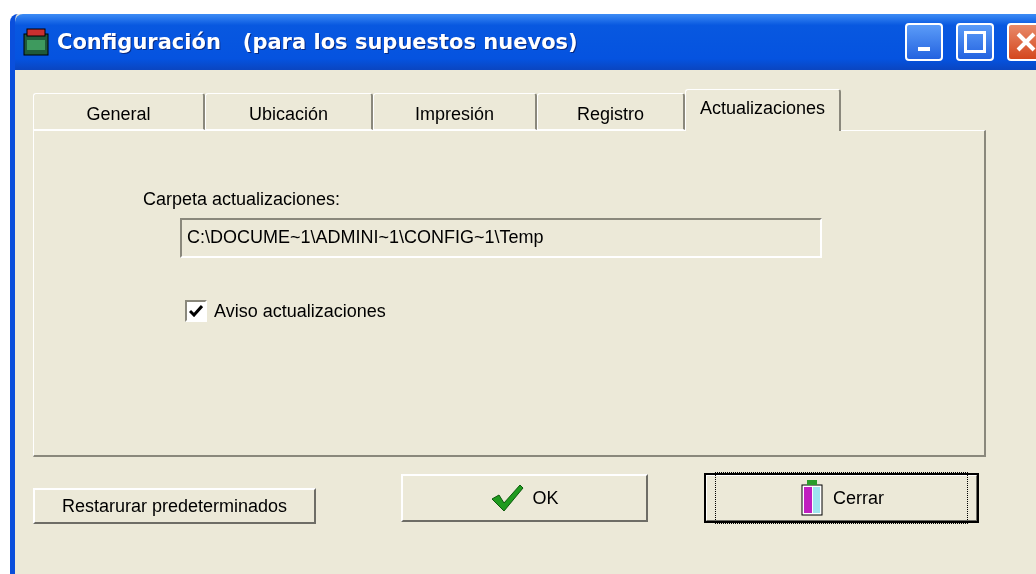  What do you see at coordinates (455, 111) in the screenshot?
I see `tab: Impresión` at bounding box center [455, 111].